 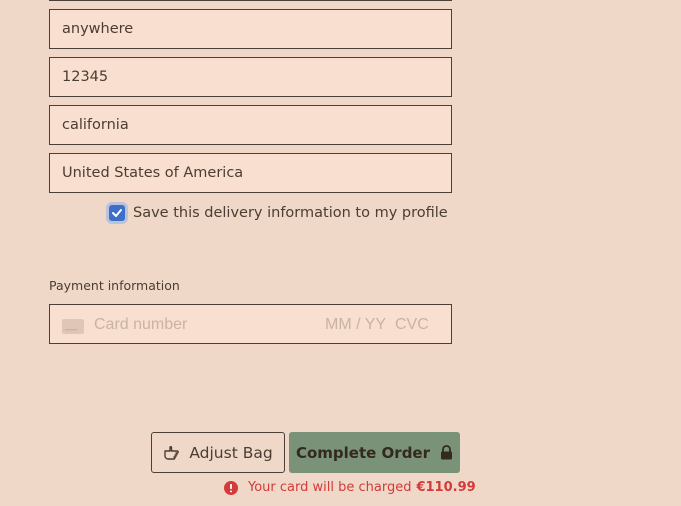 What do you see at coordinates (114, 285) in the screenshot?
I see `payment-section-label: Payment information` at bounding box center [114, 285].